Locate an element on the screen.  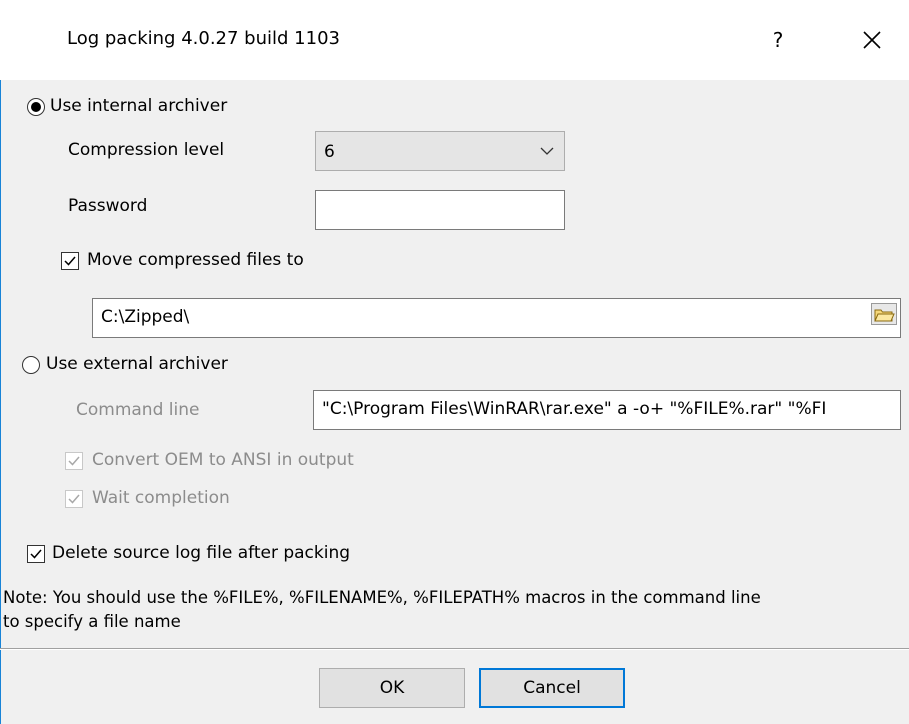
delete-source-label: Delete source log file after packing is located at coordinates (201, 553).